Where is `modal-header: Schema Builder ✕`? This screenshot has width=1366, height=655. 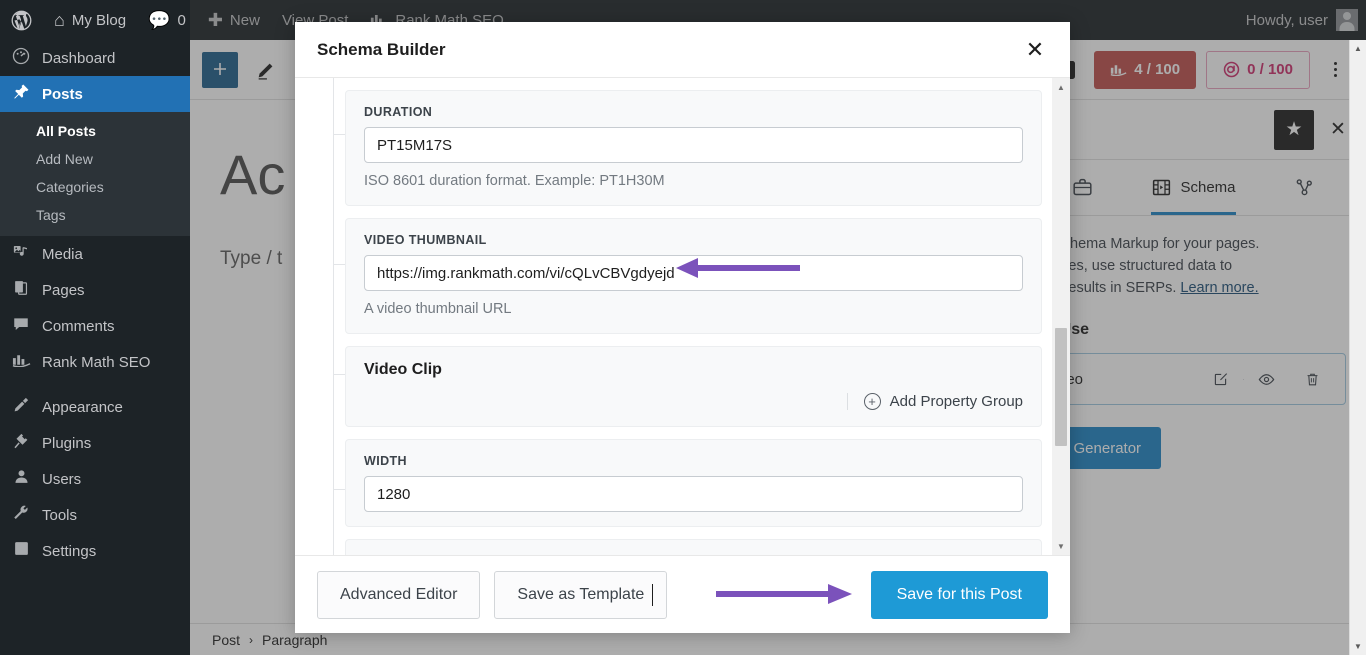 modal-header: Schema Builder ✕ is located at coordinates (682, 50).